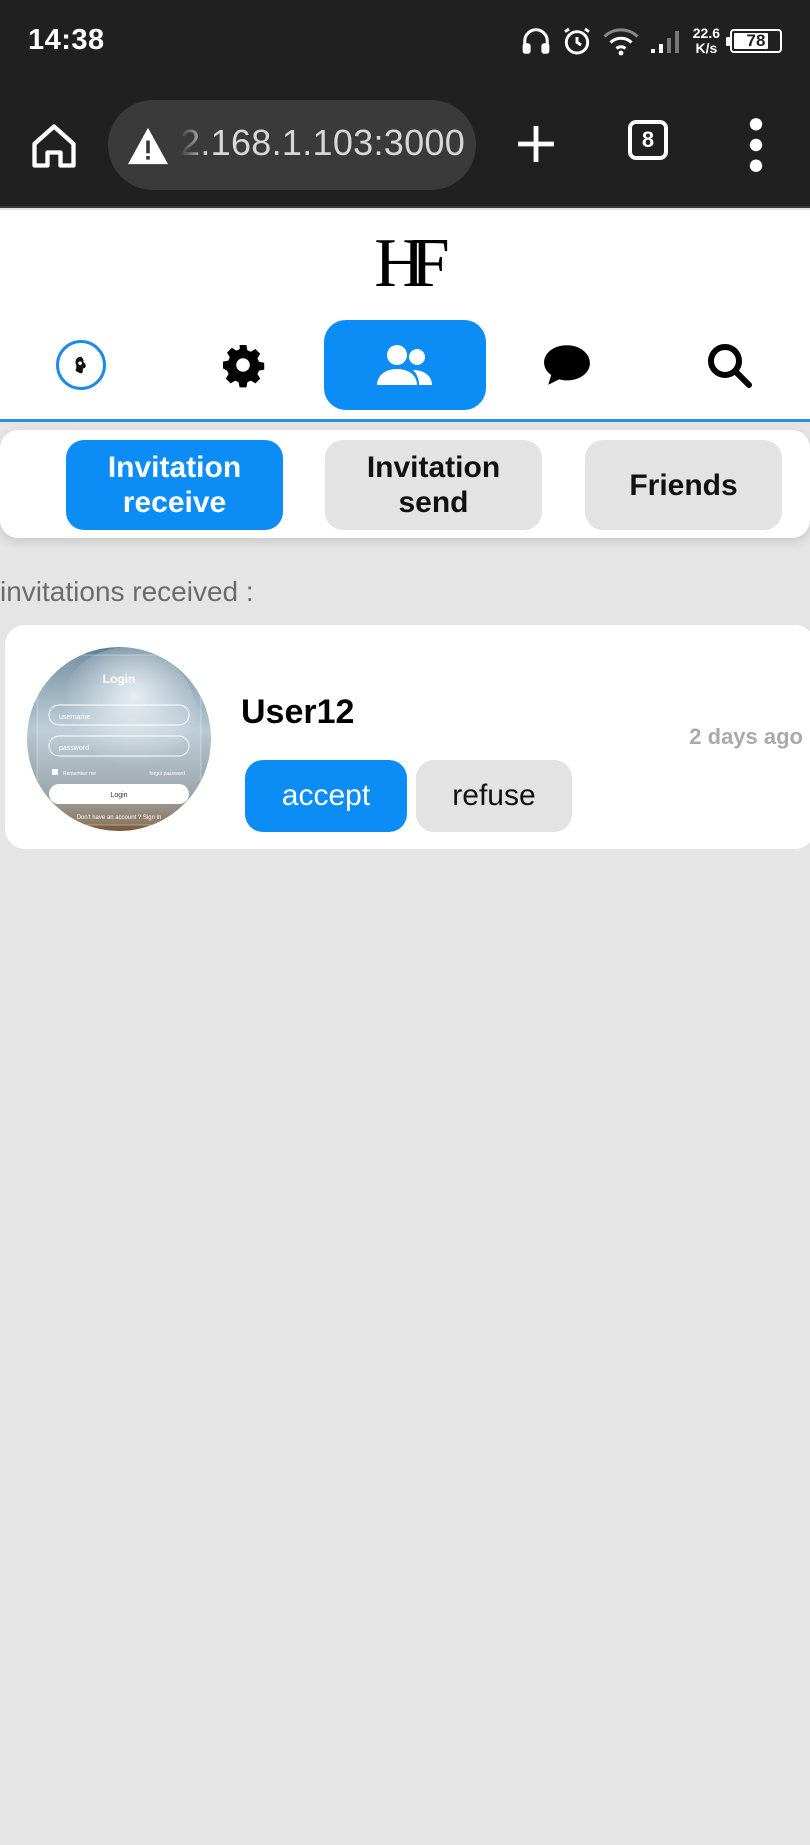  I want to click on address-bar: 2.168.1.103:3000, so click(292, 145).